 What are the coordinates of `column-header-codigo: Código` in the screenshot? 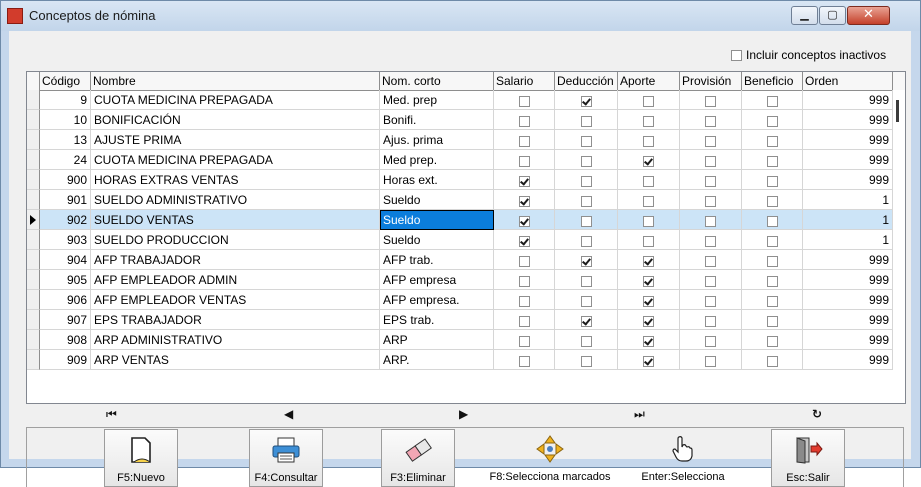 It's located at (65, 81).